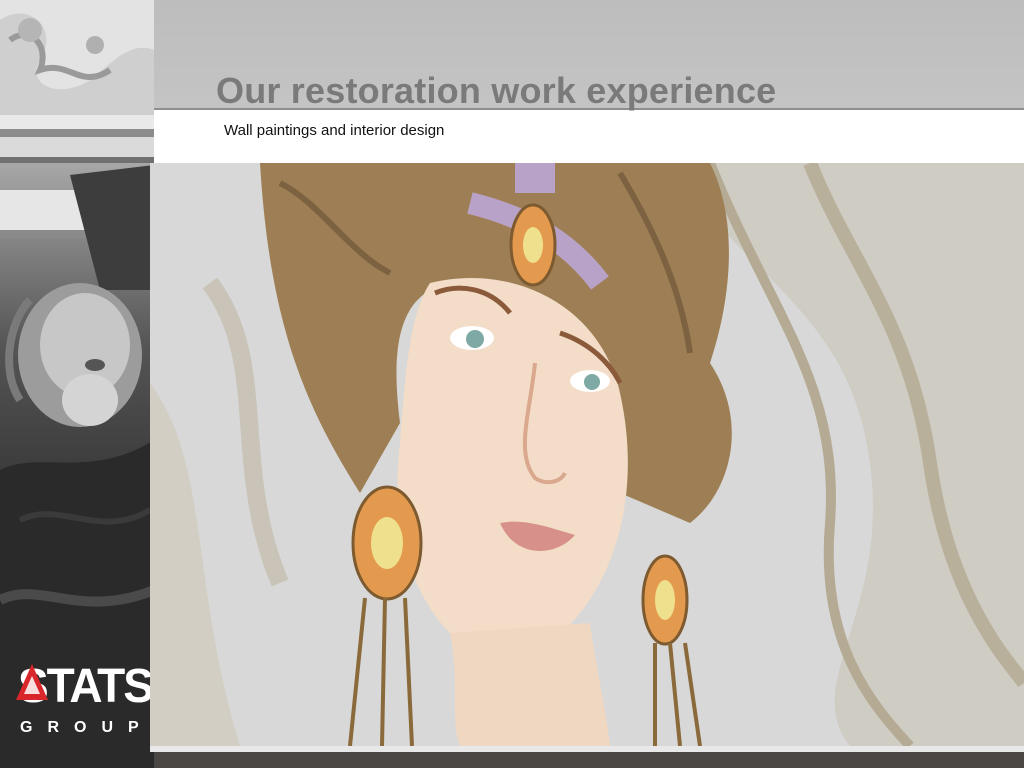 The width and height of the screenshot is (1024, 768). I want to click on logo-subtitle: GROUP, so click(87, 727).